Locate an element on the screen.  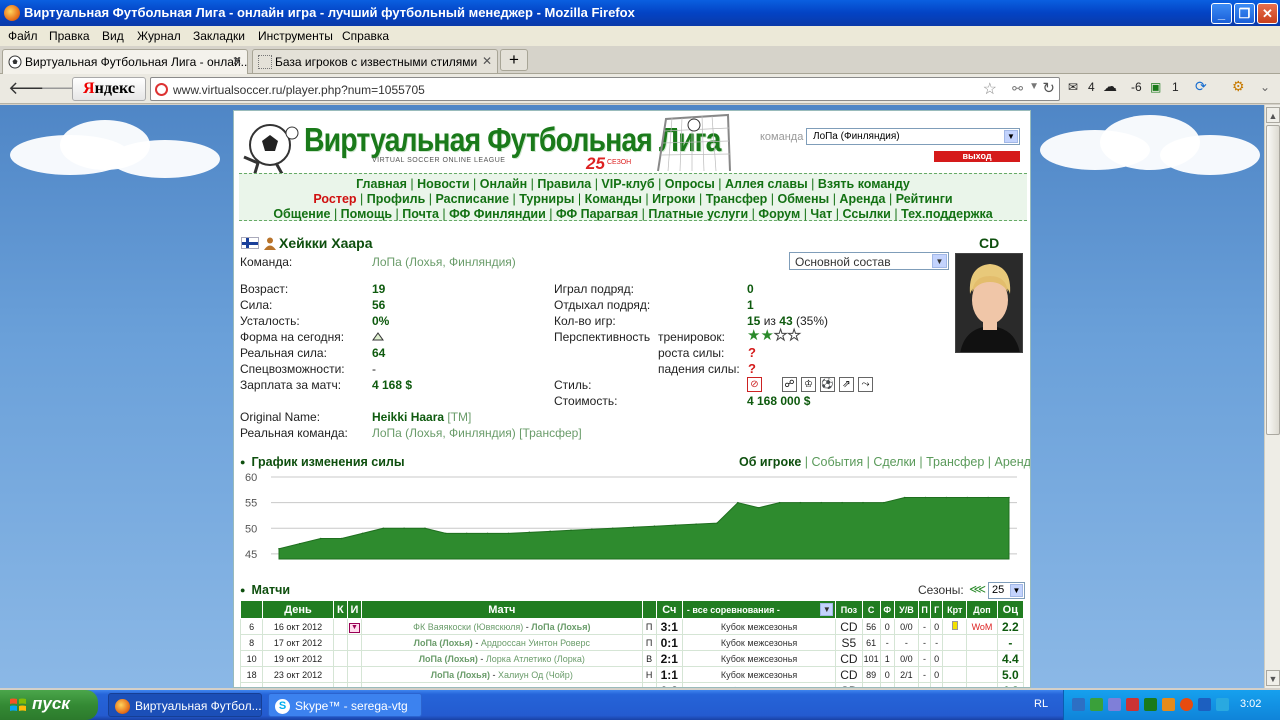
scroll-up-icon: ▲ is located at coordinates (1273, 115).